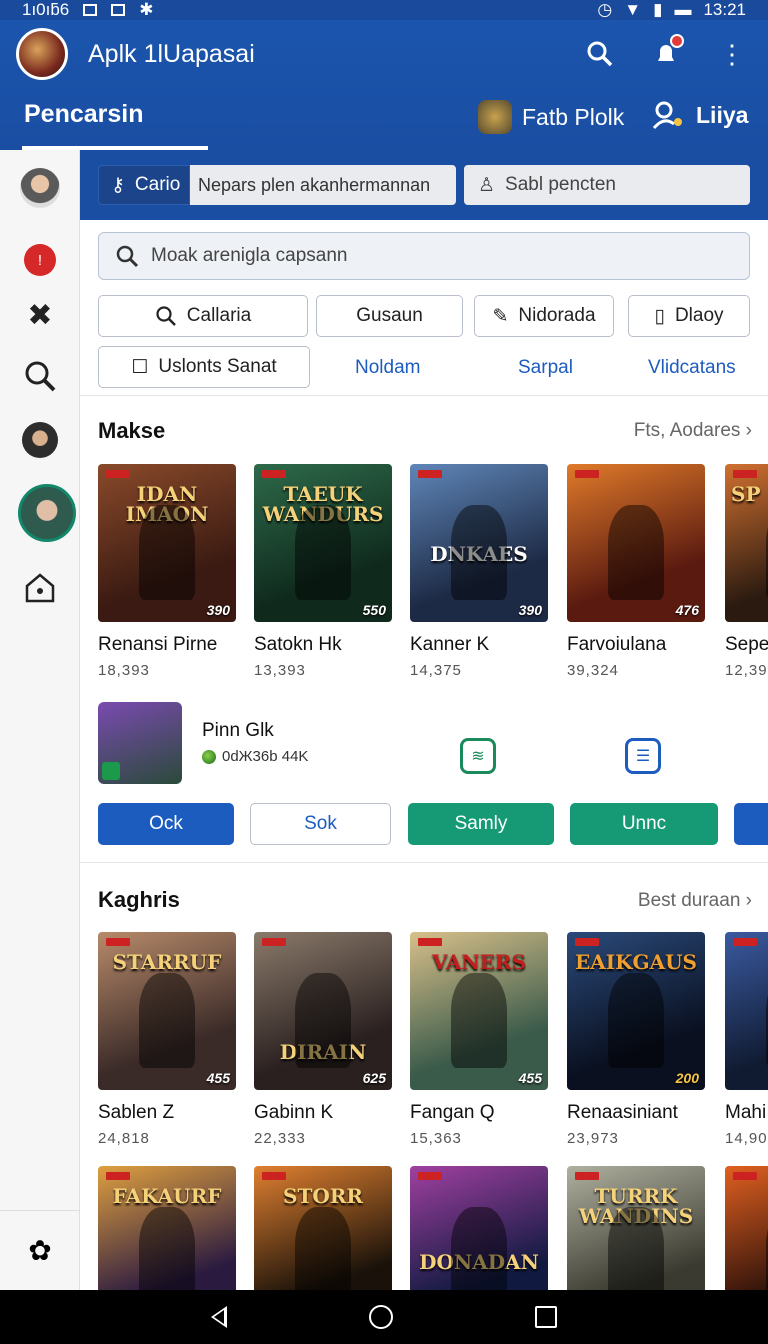  What do you see at coordinates (265, 756) in the screenshot?
I see `featured-meta-text: 0dЖ36b 44K` at bounding box center [265, 756].